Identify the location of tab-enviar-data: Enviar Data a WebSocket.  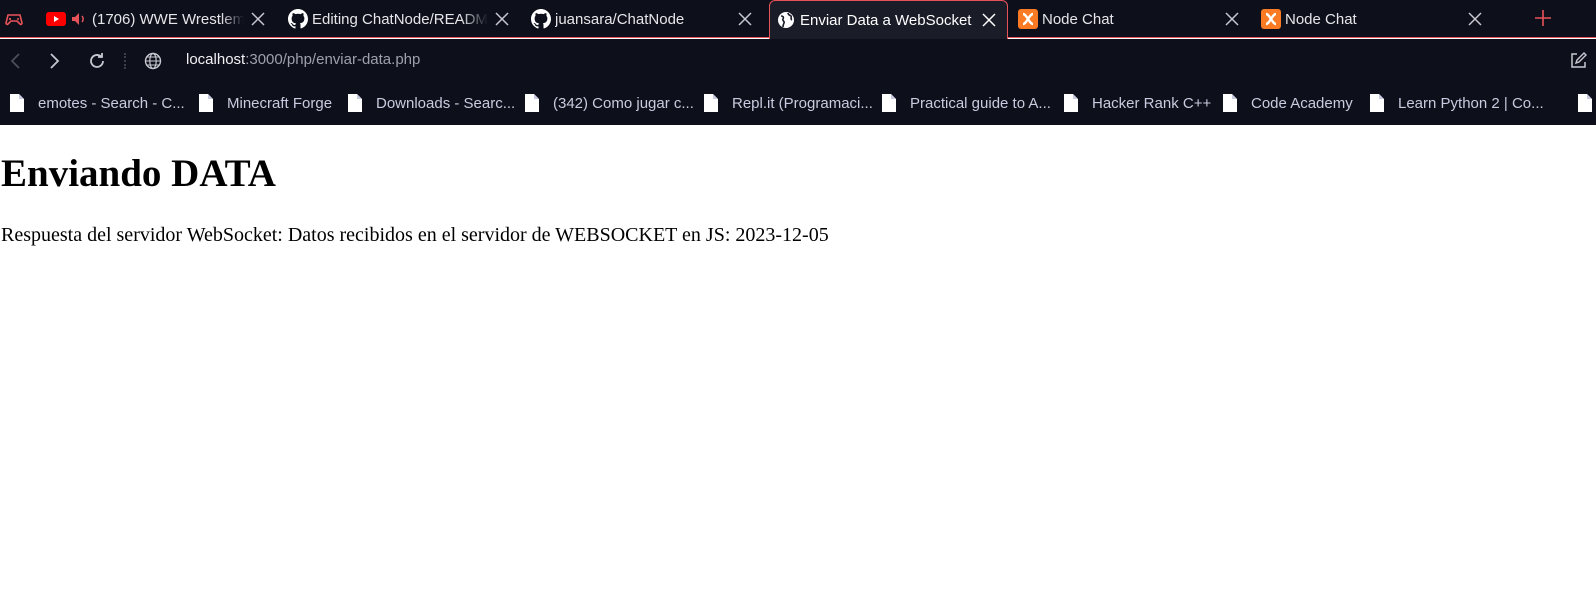
(888, 19).